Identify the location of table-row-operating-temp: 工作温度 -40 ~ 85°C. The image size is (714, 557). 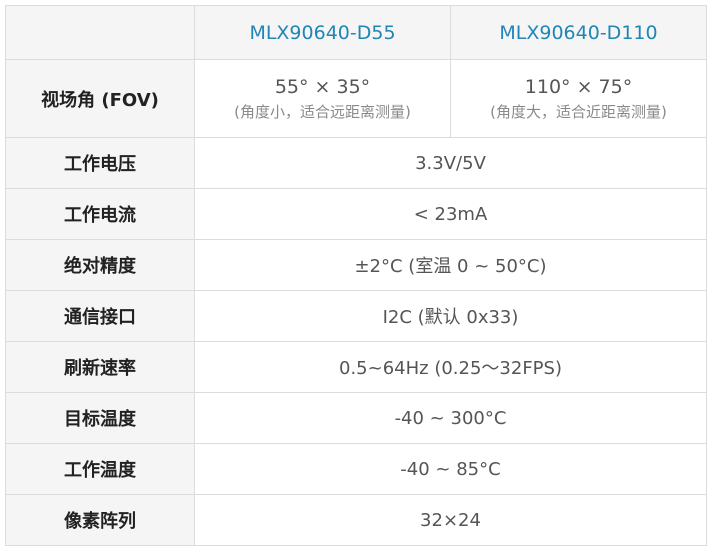
(356, 469).